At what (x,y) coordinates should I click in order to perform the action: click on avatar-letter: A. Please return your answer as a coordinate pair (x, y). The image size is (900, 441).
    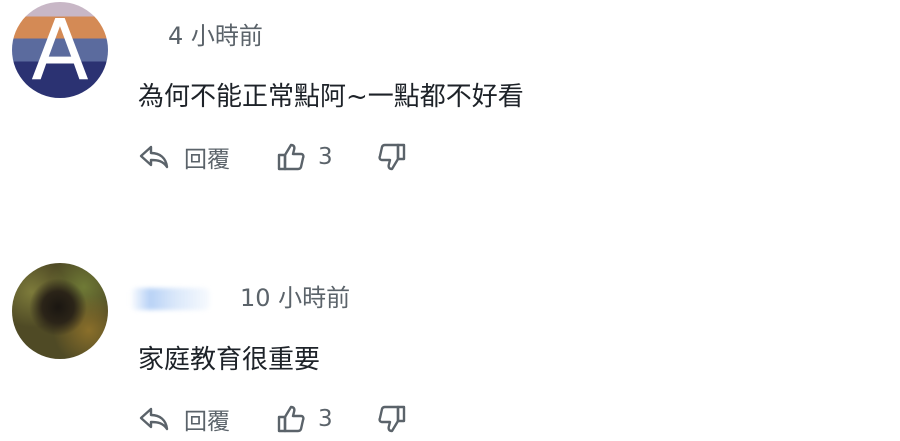
    Looking at the image, I should click on (60, 50).